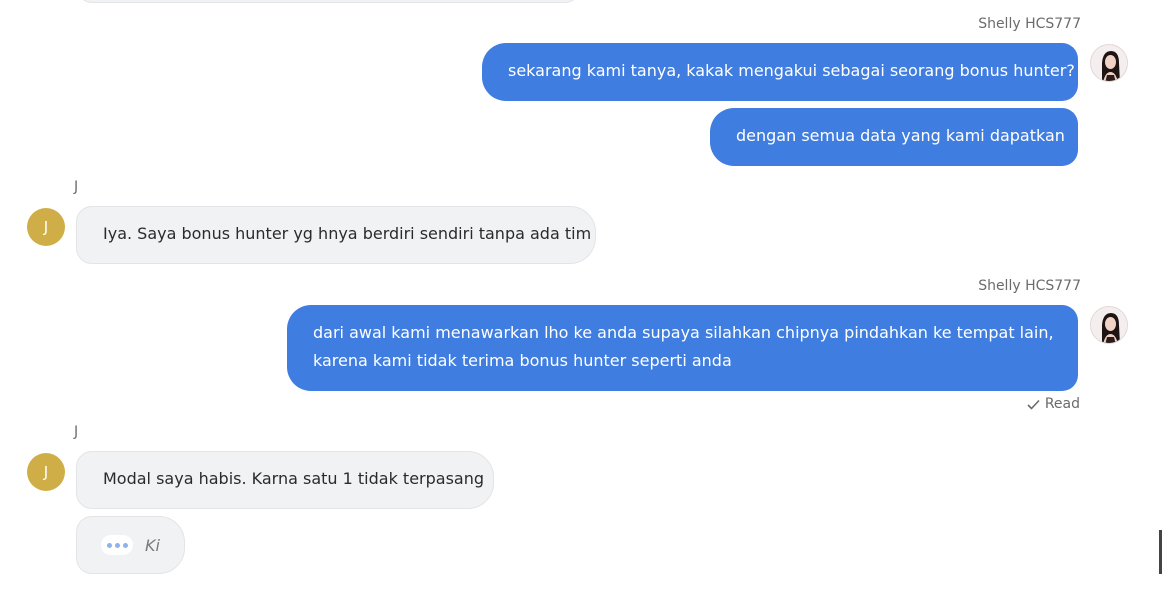 This screenshot has height=590, width=1163. What do you see at coordinates (900, 135) in the screenshot?
I see `message-text: dengan semua data yang kami dapatkan` at bounding box center [900, 135].